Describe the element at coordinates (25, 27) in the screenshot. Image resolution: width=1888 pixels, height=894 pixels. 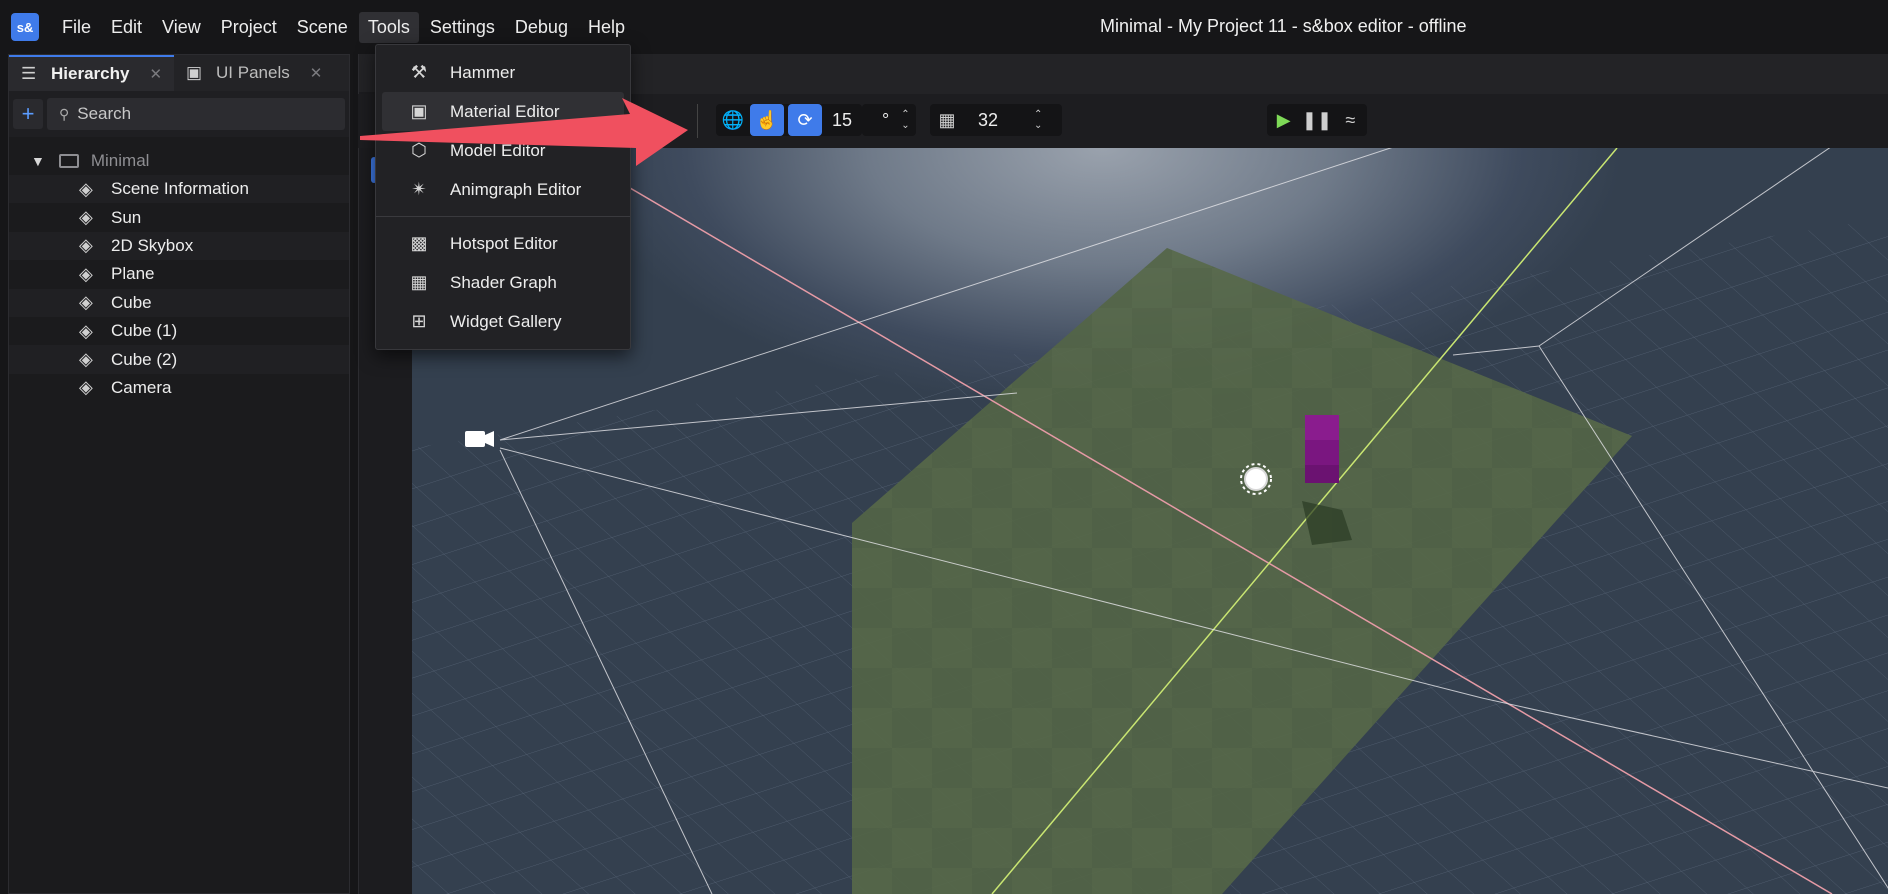
I see `app-logo: s&` at that location.